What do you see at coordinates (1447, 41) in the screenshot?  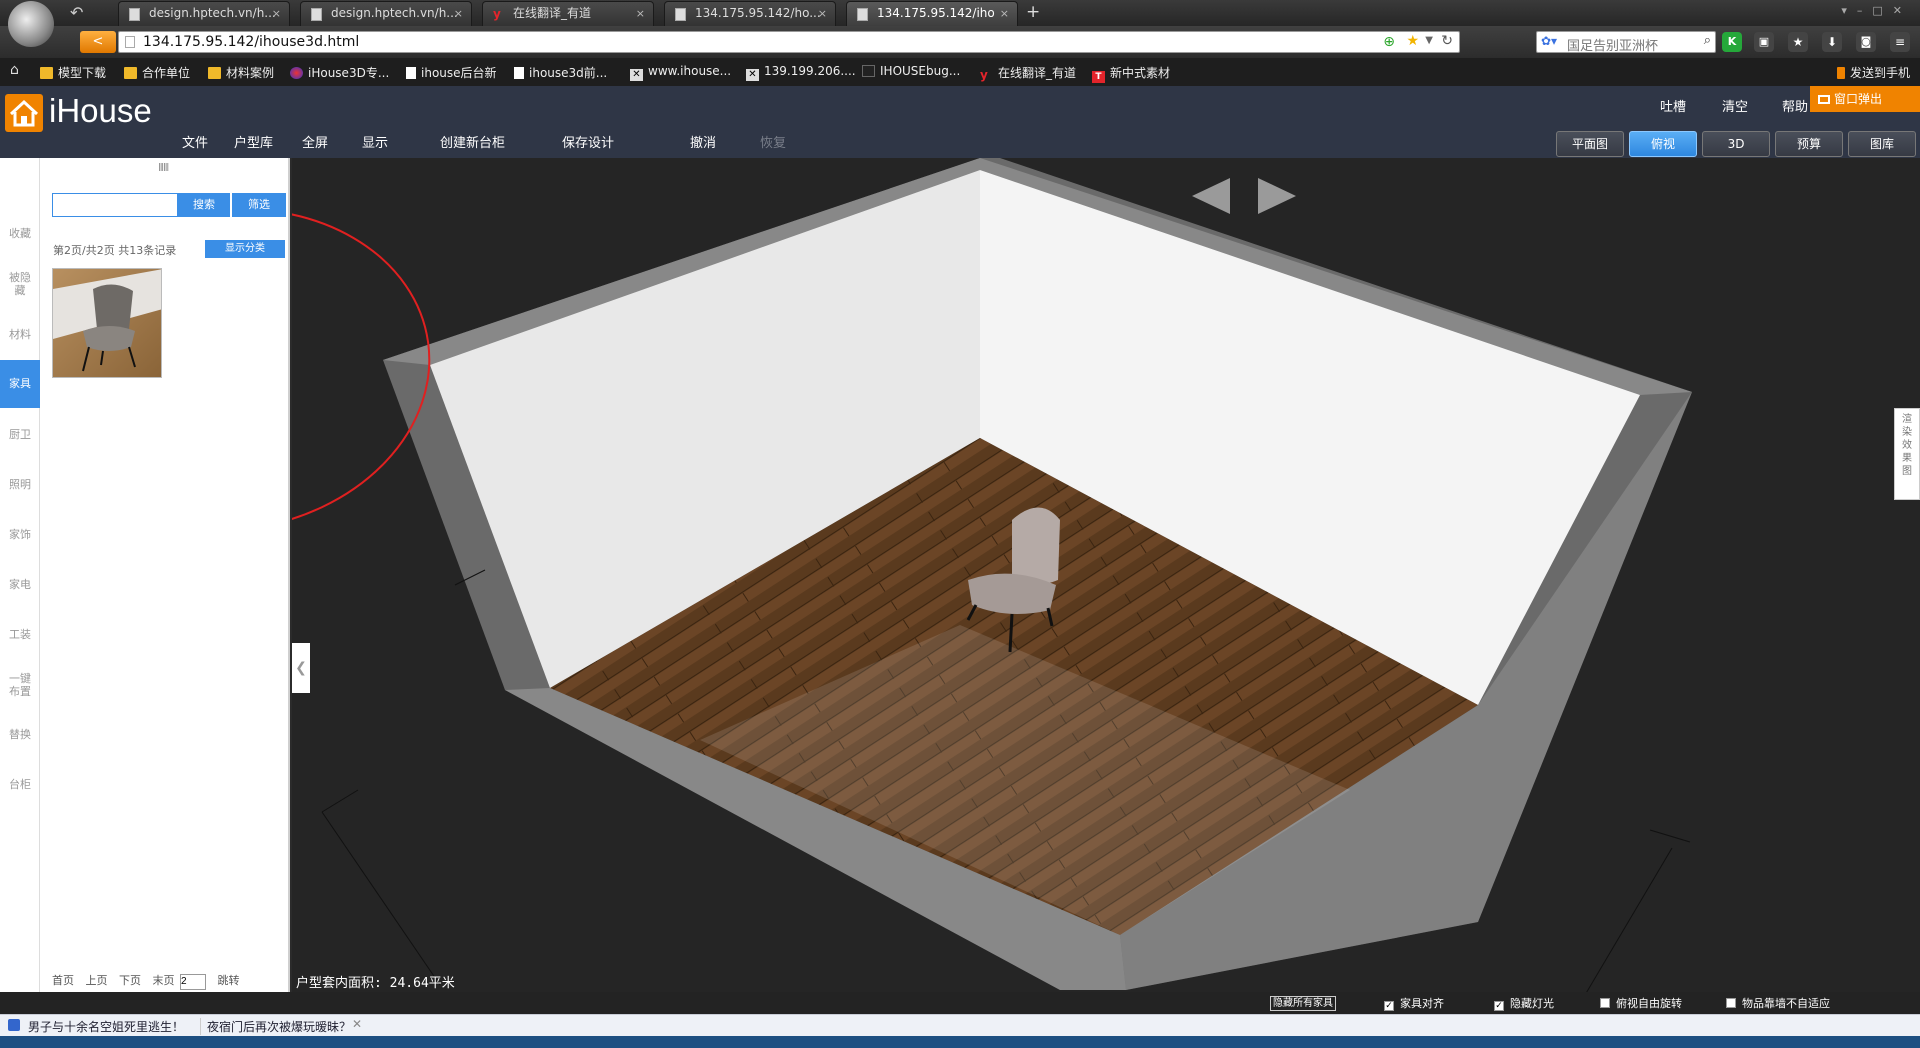 I see `refresh-icon: ↻` at bounding box center [1447, 41].